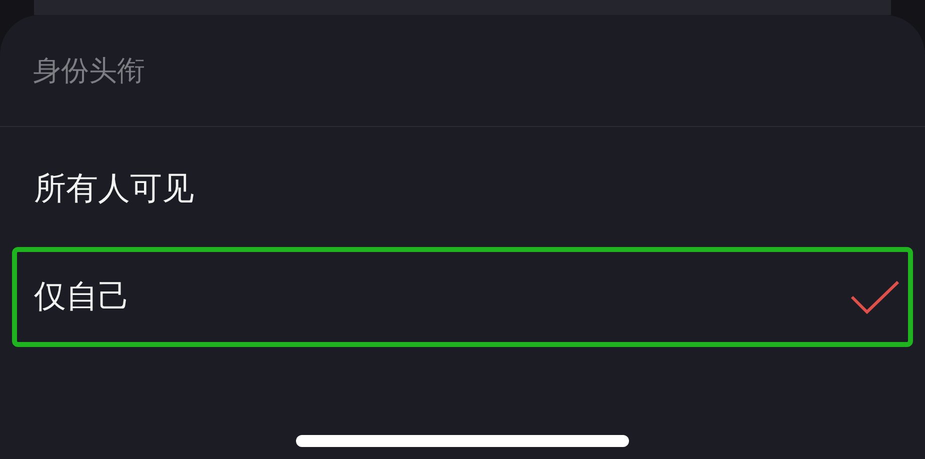 This screenshot has height=459, width=925. Describe the element at coordinates (875, 297) in the screenshot. I see `checkmark-icon` at that location.